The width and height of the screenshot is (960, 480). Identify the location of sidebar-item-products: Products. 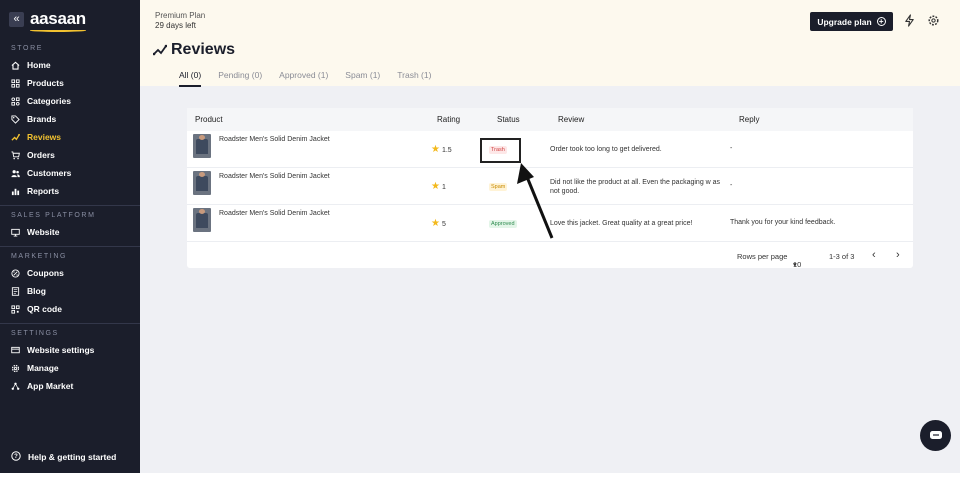
(70, 83).